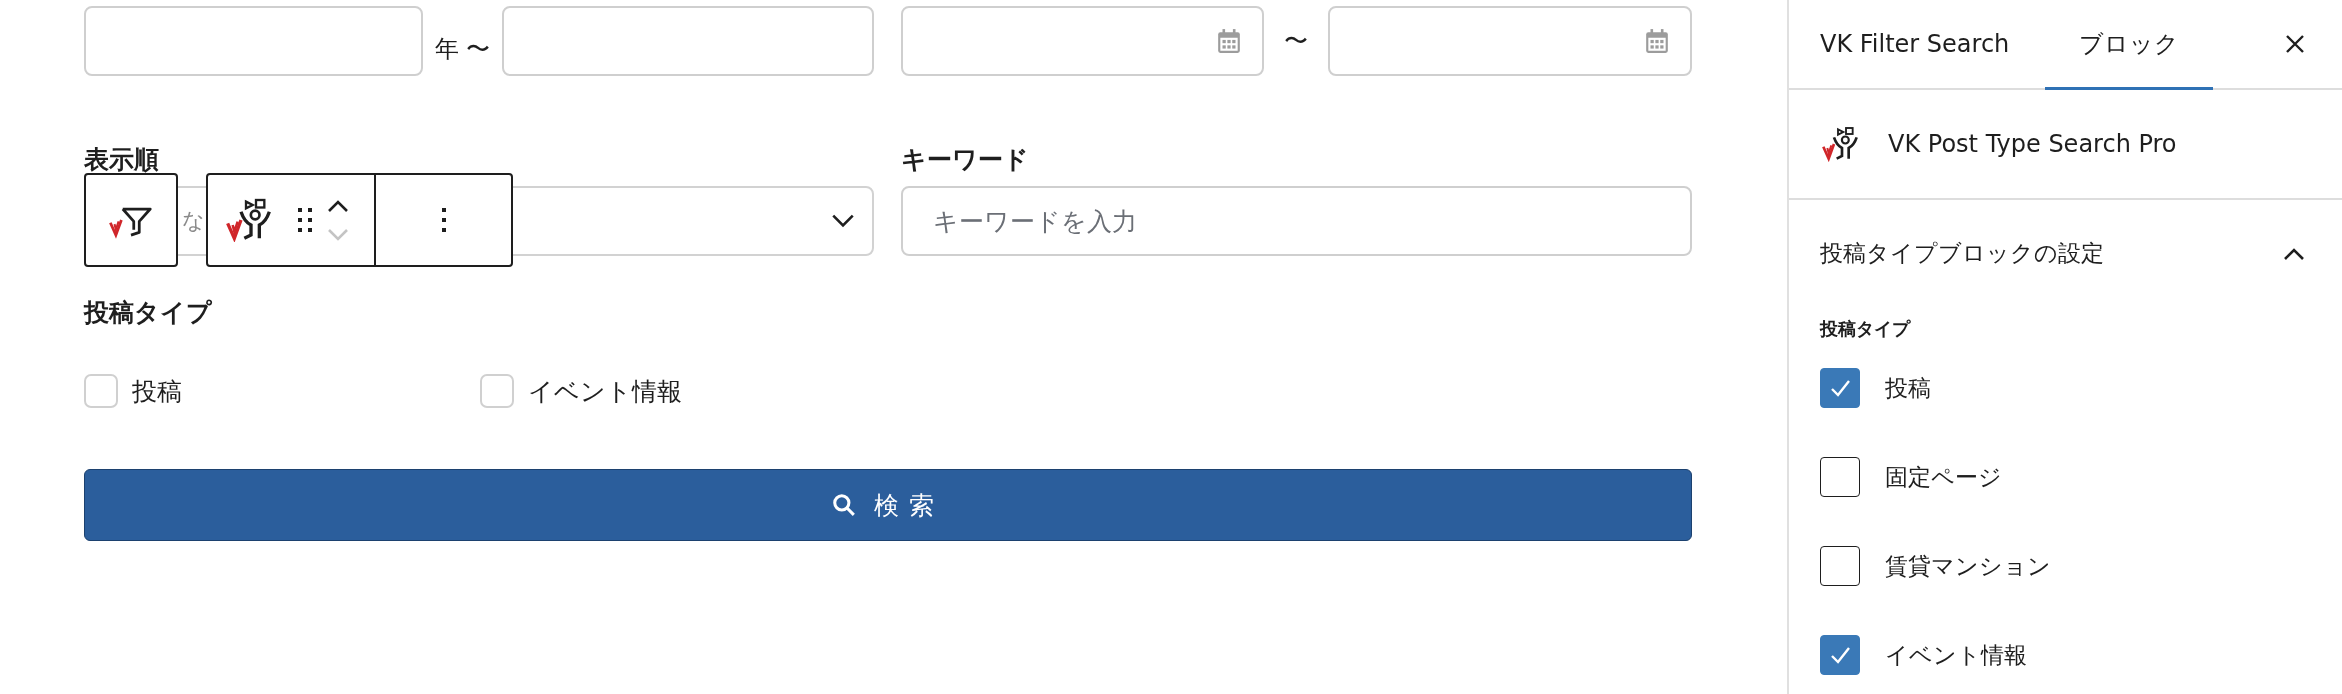  I want to click on search-icon, so click(844, 505).